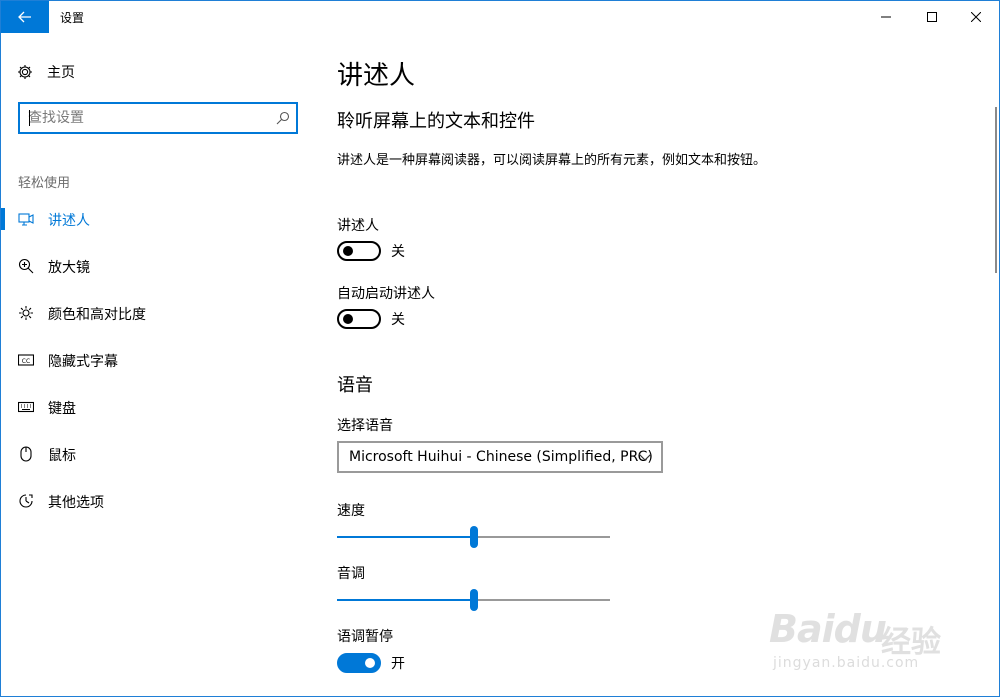  What do you see at coordinates (828, 629) in the screenshot?
I see `watermark-brand: Baidu` at bounding box center [828, 629].